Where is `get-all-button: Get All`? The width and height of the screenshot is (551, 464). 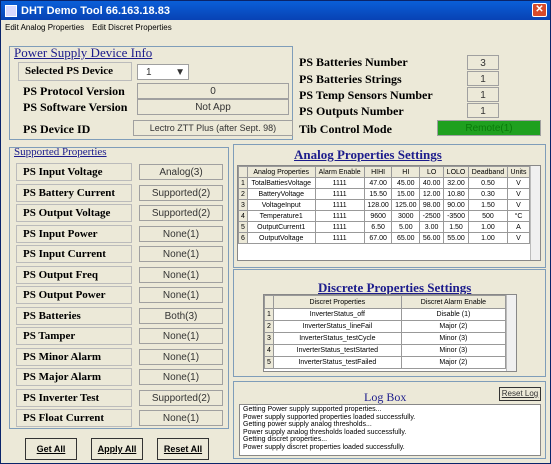 get-all-button: Get All is located at coordinates (51, 449).